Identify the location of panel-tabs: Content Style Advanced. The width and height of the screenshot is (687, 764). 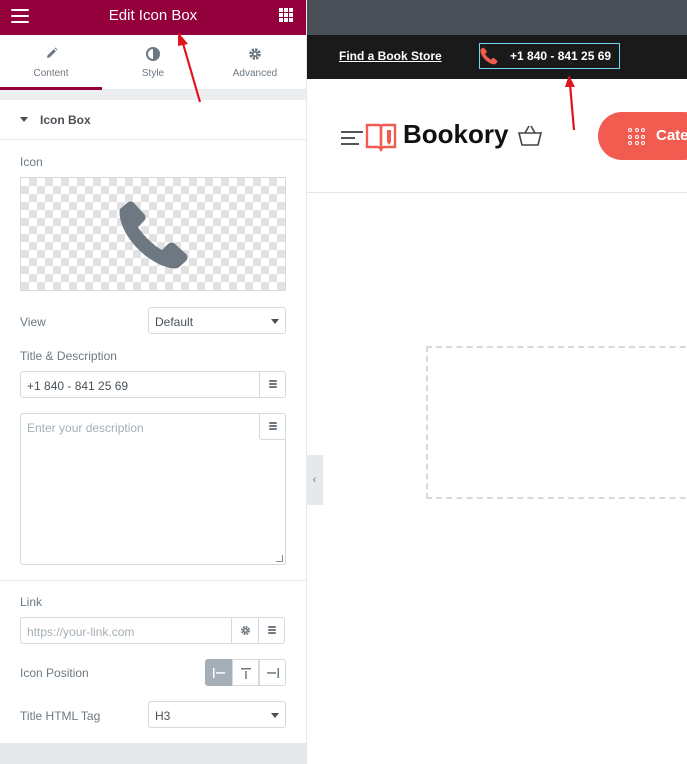
(153, 62).